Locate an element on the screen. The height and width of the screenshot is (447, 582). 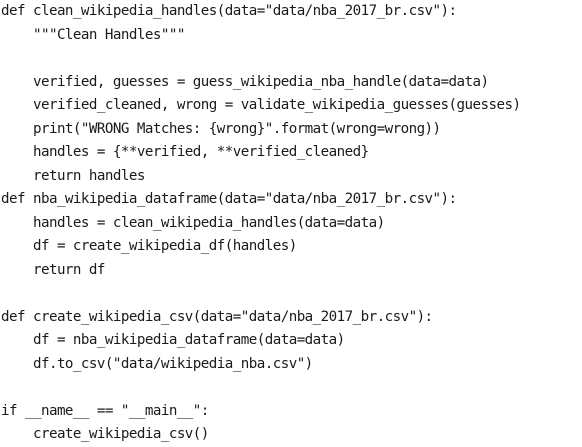
code-line: """Clean Handles""" is located at coordinates (93, 34).